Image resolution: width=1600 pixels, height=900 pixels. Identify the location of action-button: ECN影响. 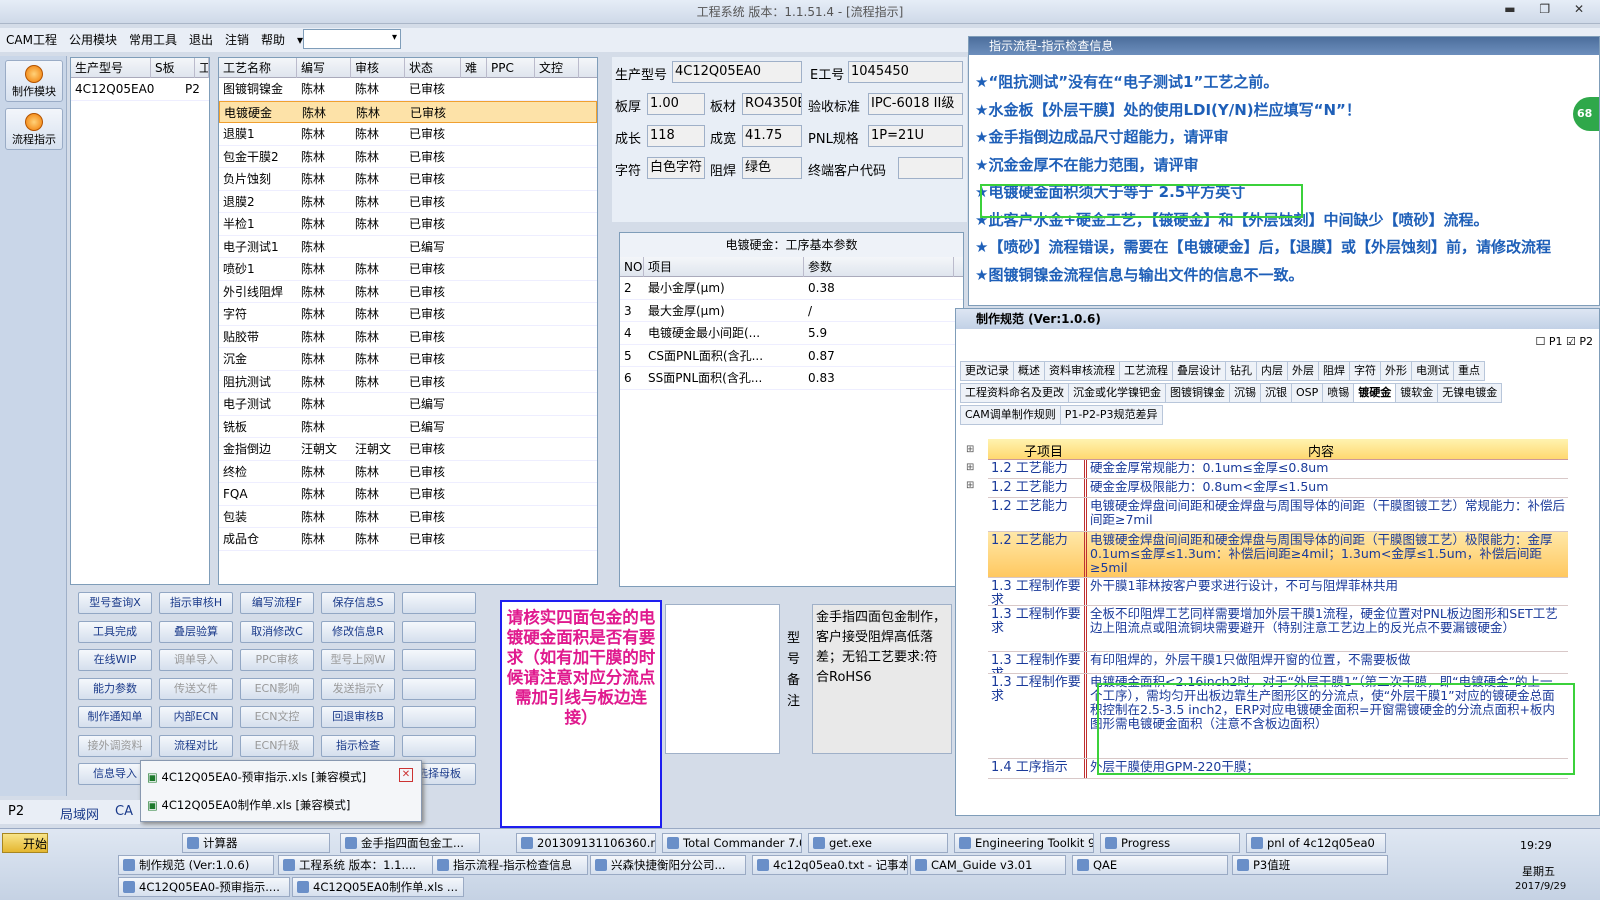
(277, 688).